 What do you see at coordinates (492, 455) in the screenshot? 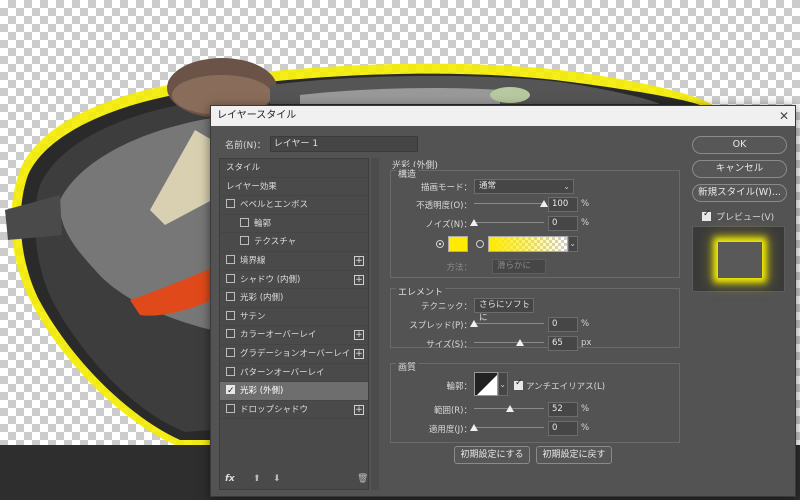
I see `make-default-button: 初期設定にする` at bounding box center [492, 455].